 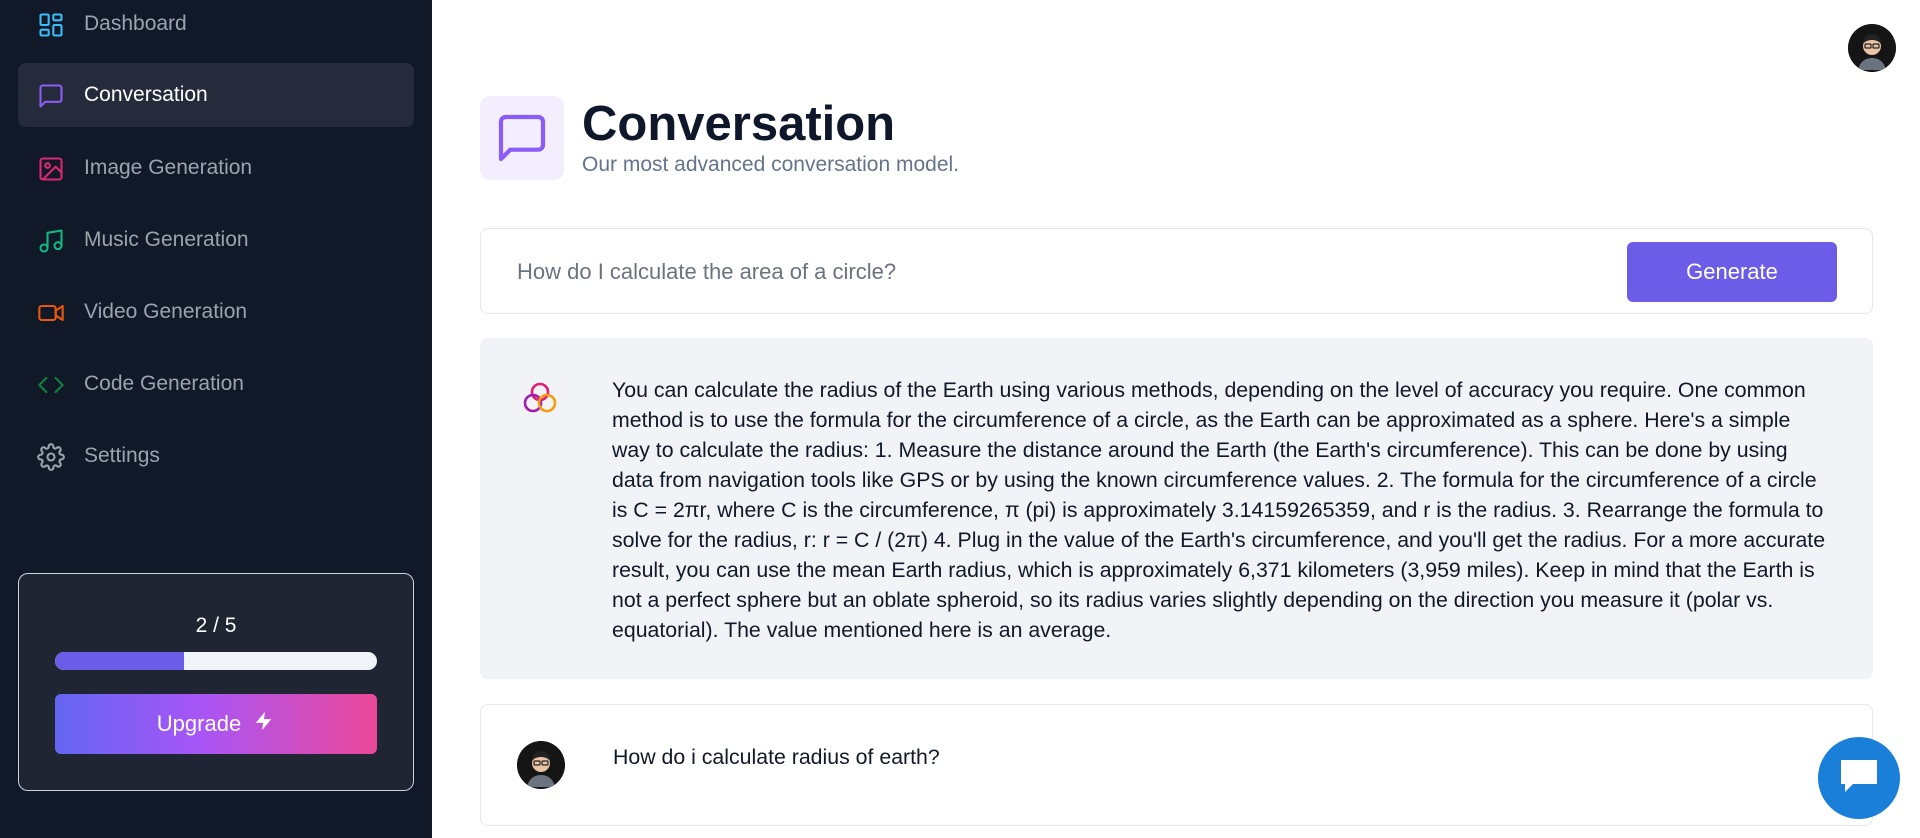 I want to click on prompt-input, so click(x=1037, y=272).